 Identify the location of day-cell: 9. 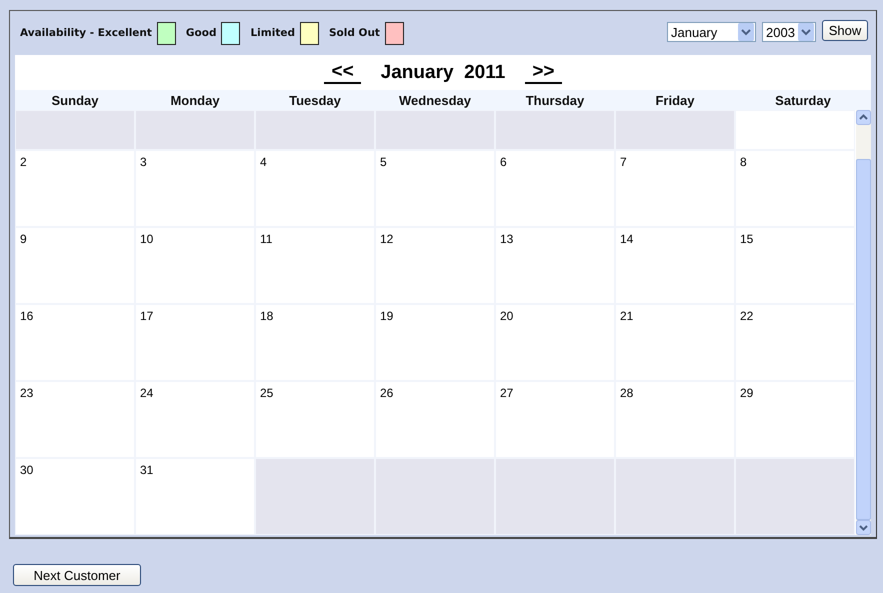
(75, 265).